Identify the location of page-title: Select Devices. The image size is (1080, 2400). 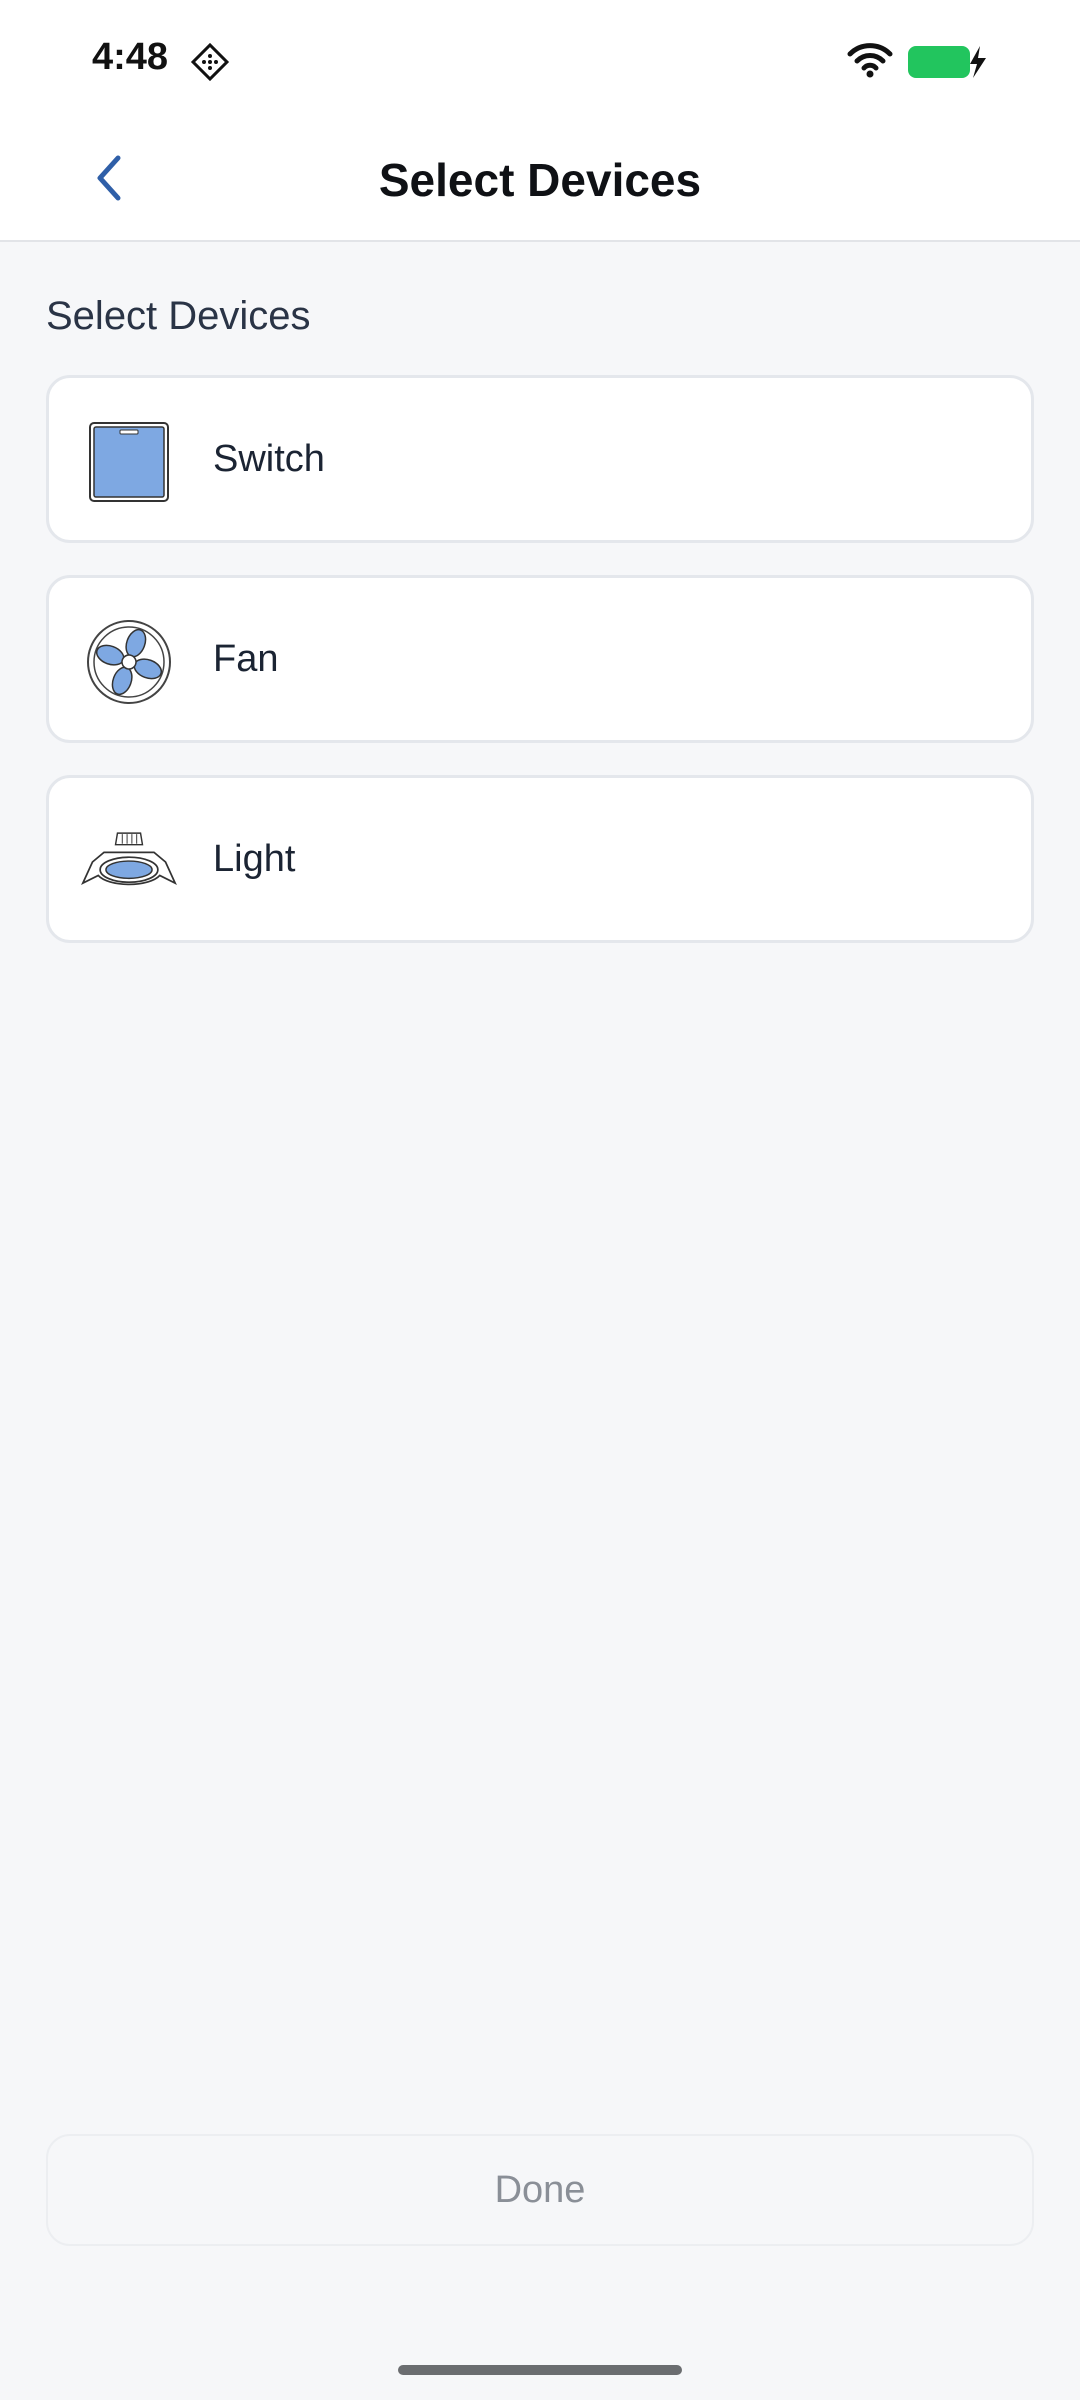
(540, 180).